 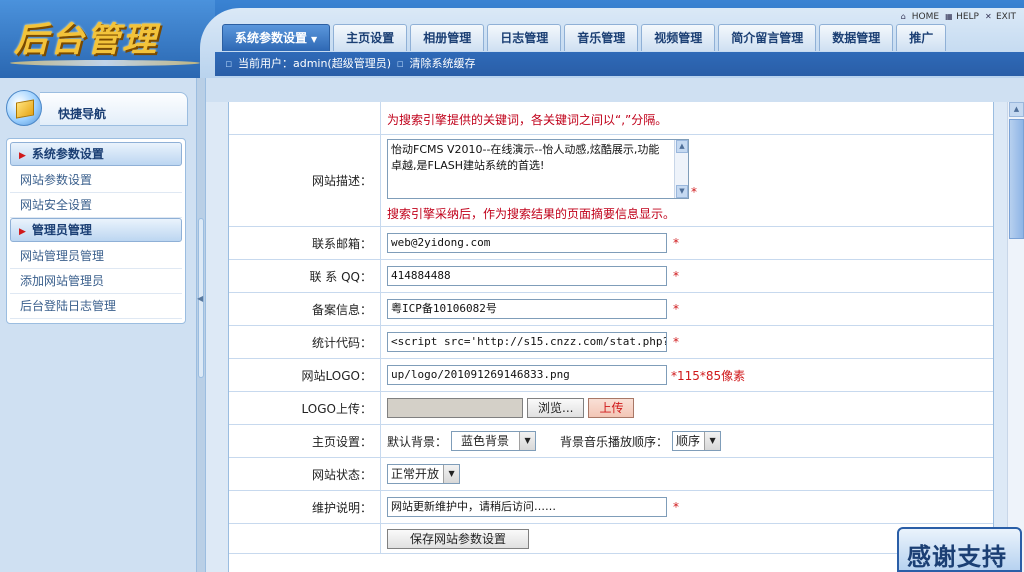 What do you see at coordinates (415, 474) in the screenshot?
I see `site-status-value: 正常开放` at bounding box center [415, 474].